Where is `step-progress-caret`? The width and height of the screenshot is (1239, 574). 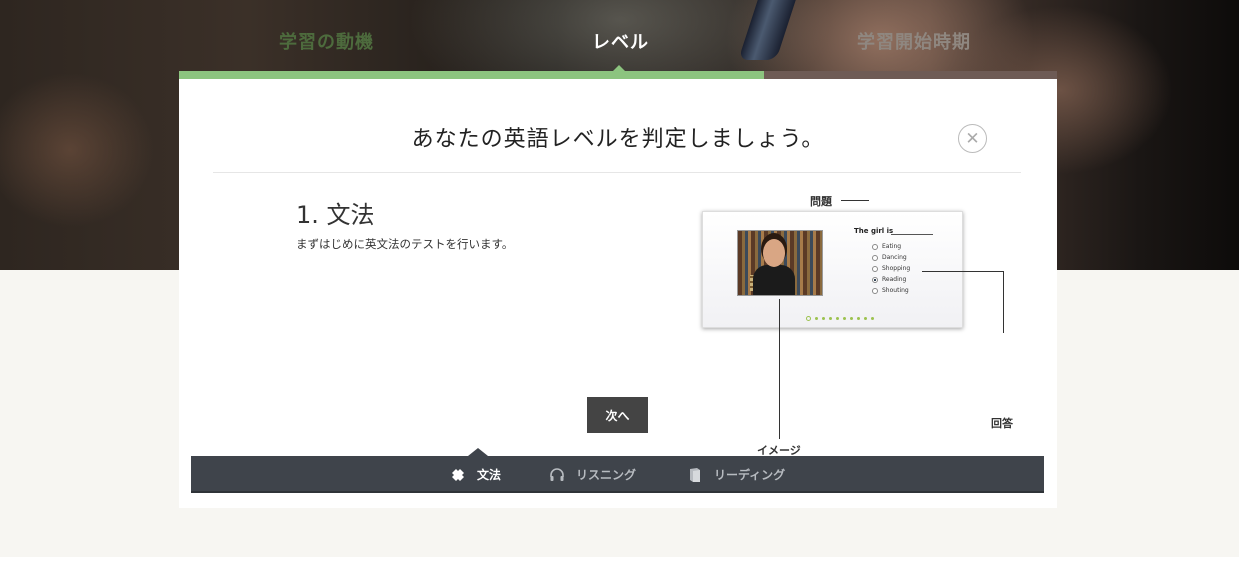
step-progress-caret is located at coordinates (619, 68).